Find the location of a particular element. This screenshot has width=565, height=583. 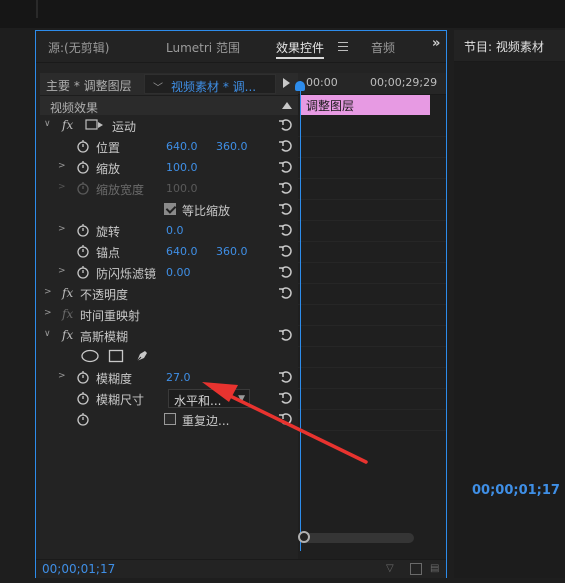

param-position: 位置 640.0 360.0 is located at coordinates (169, 146).